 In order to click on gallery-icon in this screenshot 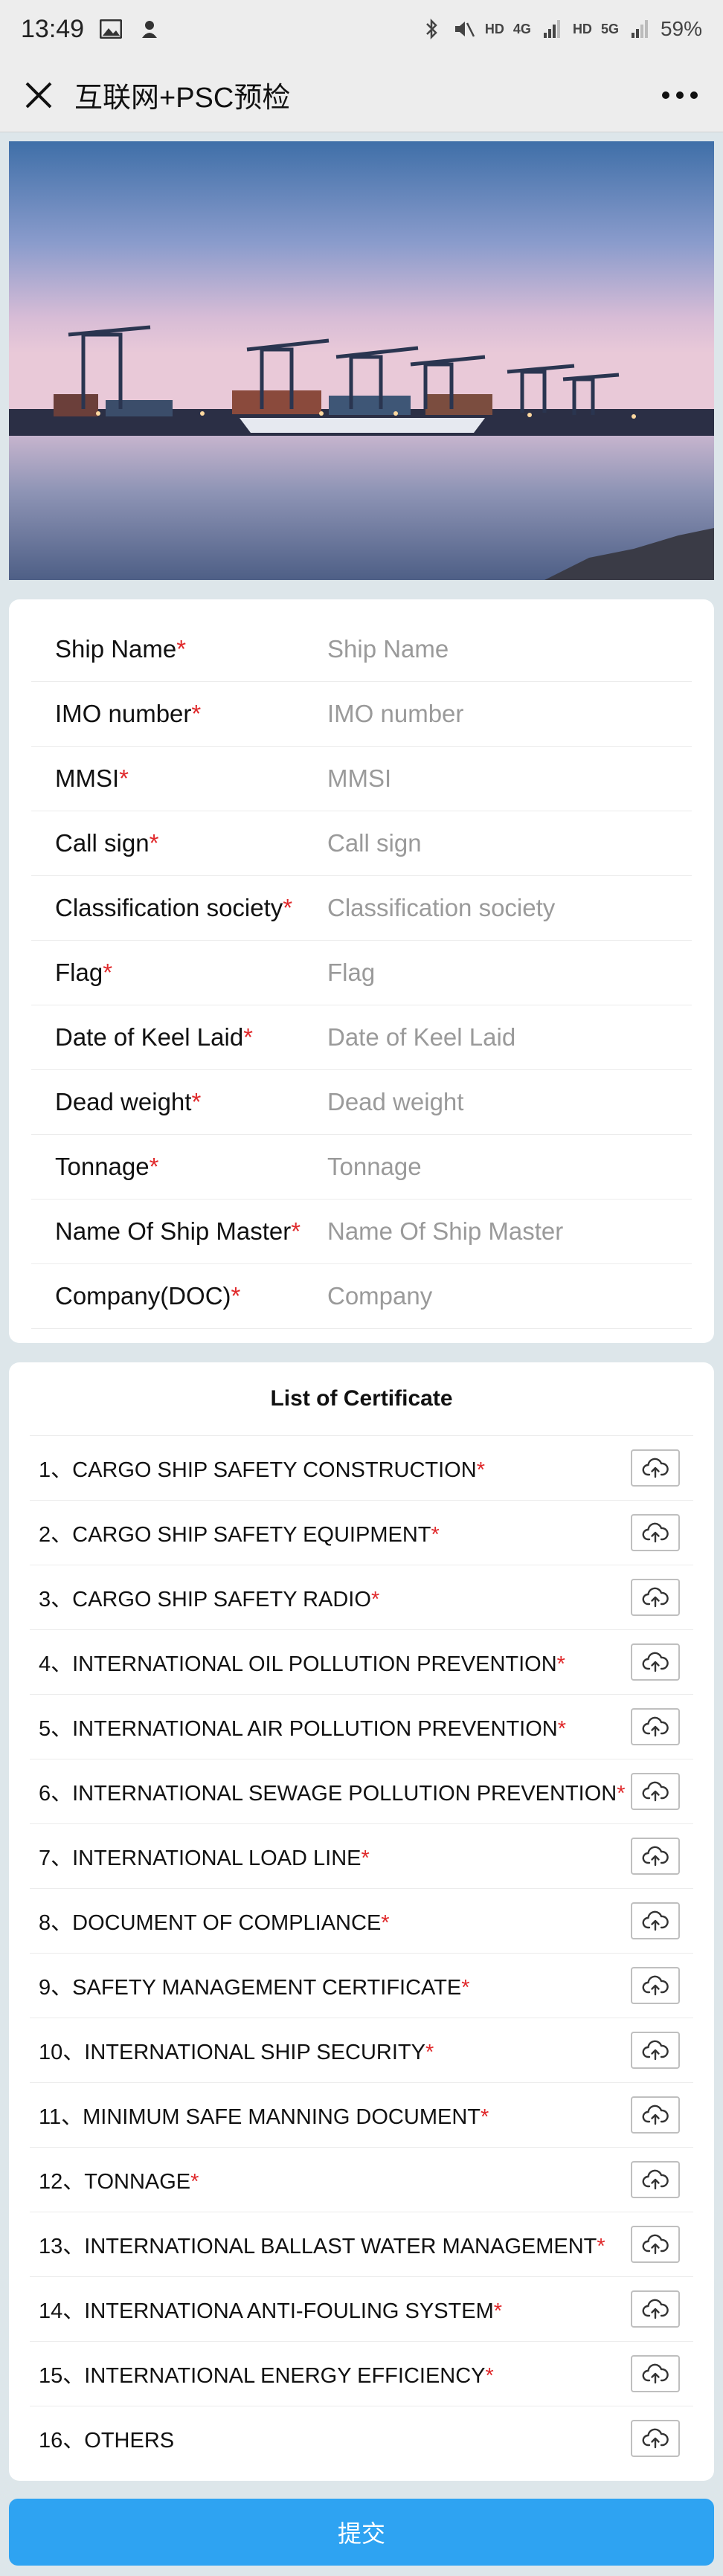, I will do `click(111, 29)`.